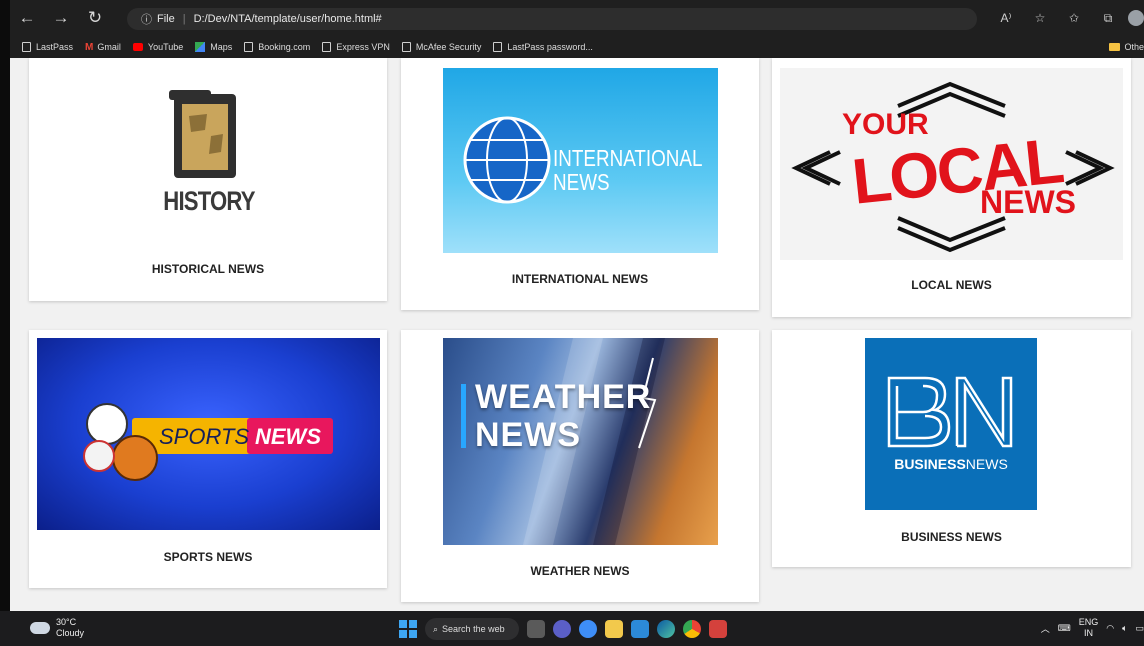 The height and width of the screenshot is (646, 1144). What do you see at coordinates (1064, 628) in the screenshot?
I see `keyboard-icon: ⌨` at bounding box center [1064, 628].